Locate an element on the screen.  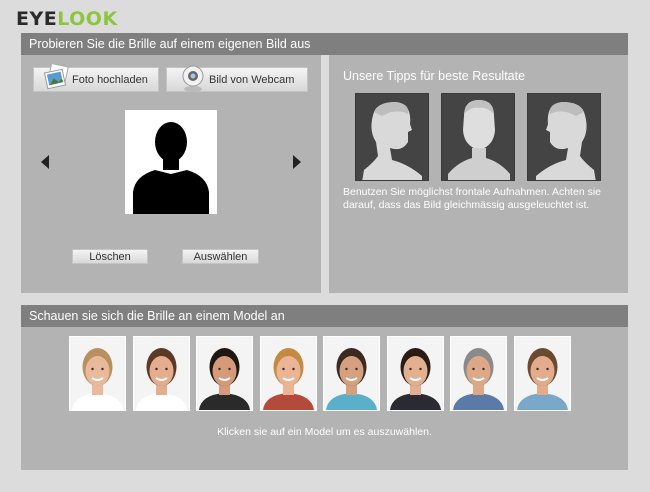
photo-preview is located at coordinates (171, 162).